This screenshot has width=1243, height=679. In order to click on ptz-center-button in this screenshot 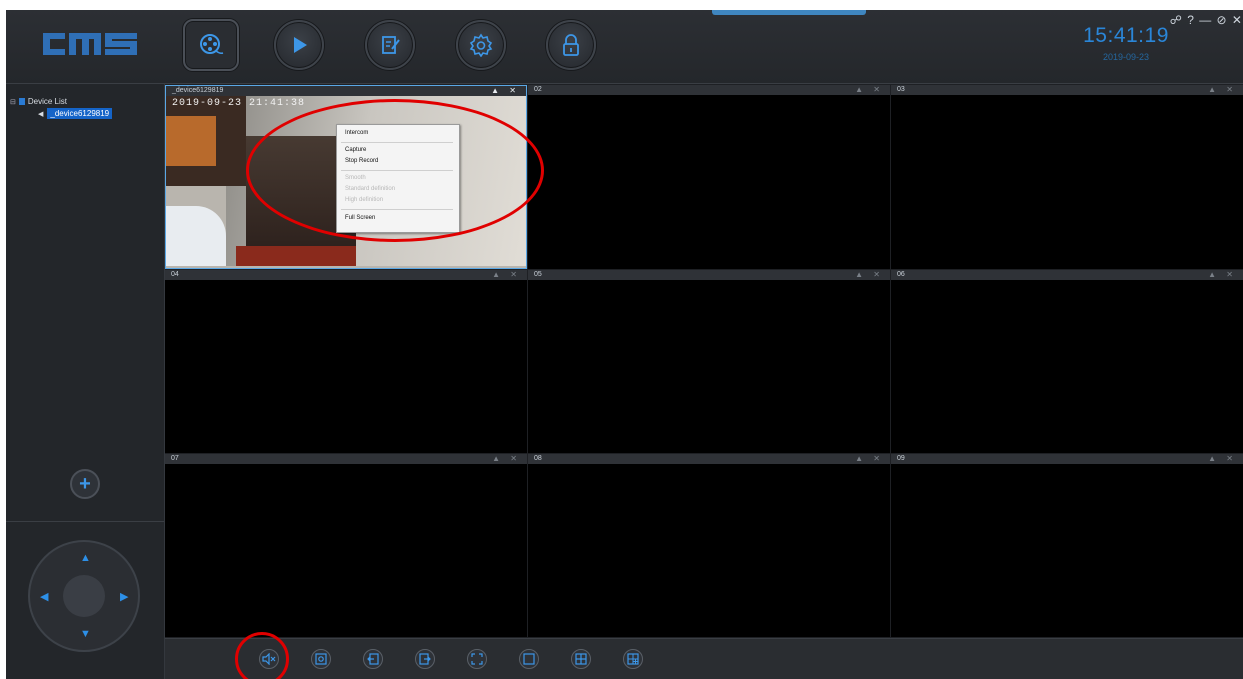, I will do `click(84, 596)`.